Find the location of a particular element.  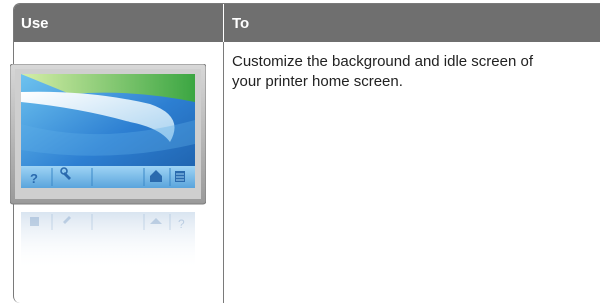

header-column-divider is located at coordinates (223, 23).